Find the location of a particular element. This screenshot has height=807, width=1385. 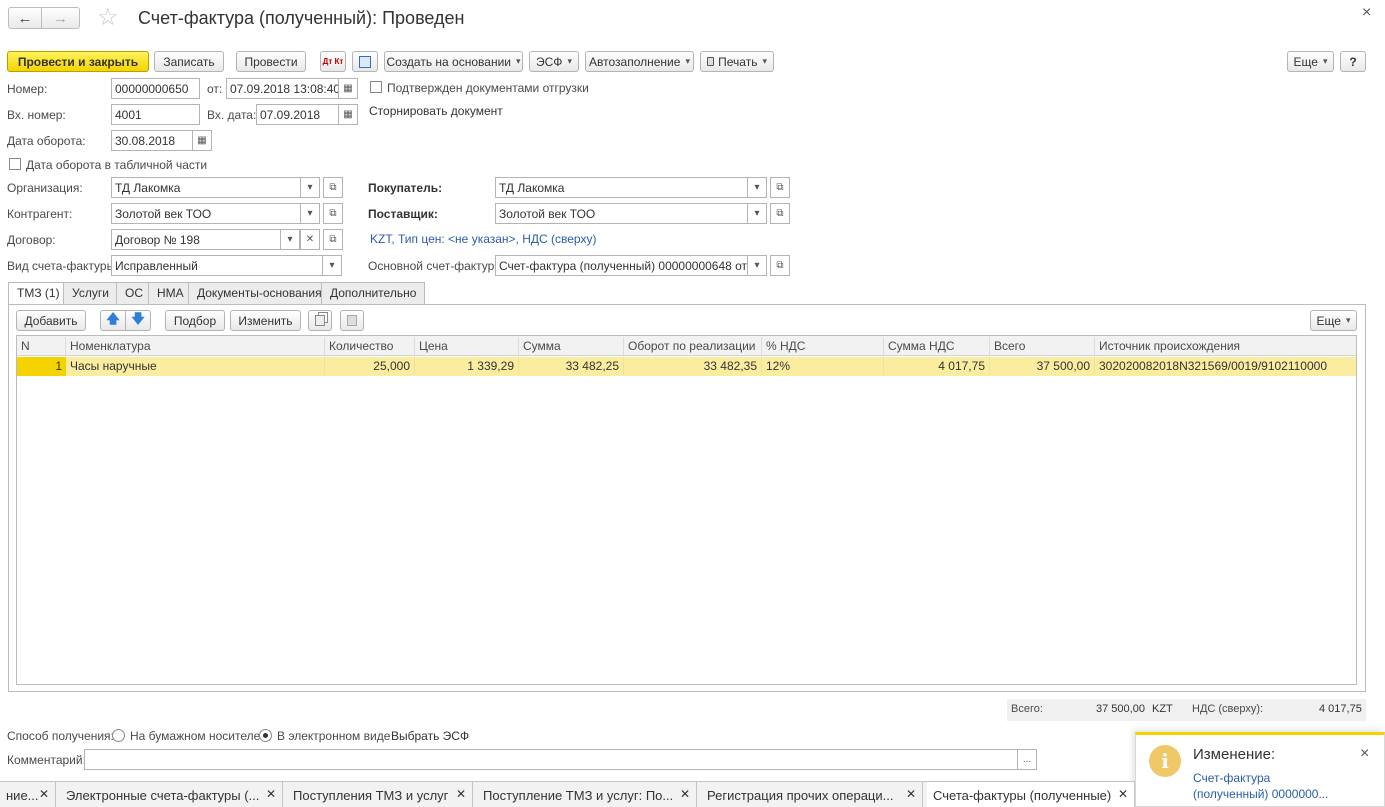

electronic-radio is located at coordinates (265, 735).